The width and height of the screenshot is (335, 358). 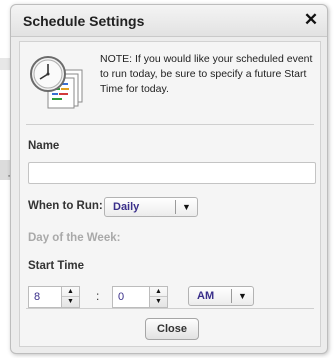 I want to click on ampm-select: AM ▼, so click(x=221, y=296).